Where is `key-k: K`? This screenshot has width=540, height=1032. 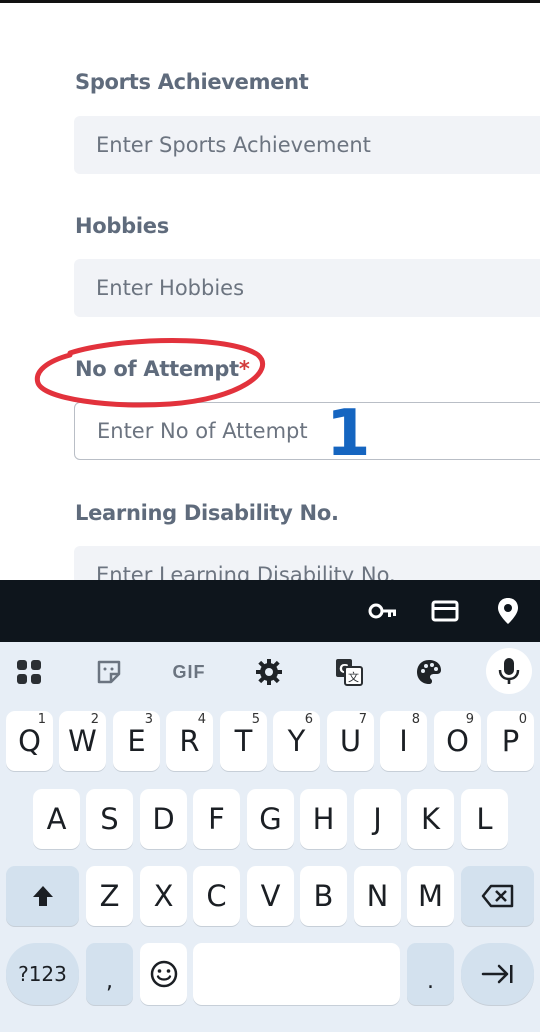
key-k: K is located at coordinates (430, 819).